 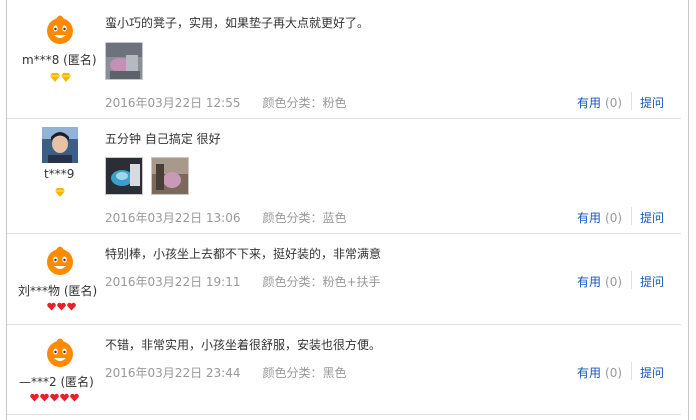 I want to click on review-text: 不错，非常实用，小孩坐着很舒服，安装也很方便。, so click(x=243, y=345).